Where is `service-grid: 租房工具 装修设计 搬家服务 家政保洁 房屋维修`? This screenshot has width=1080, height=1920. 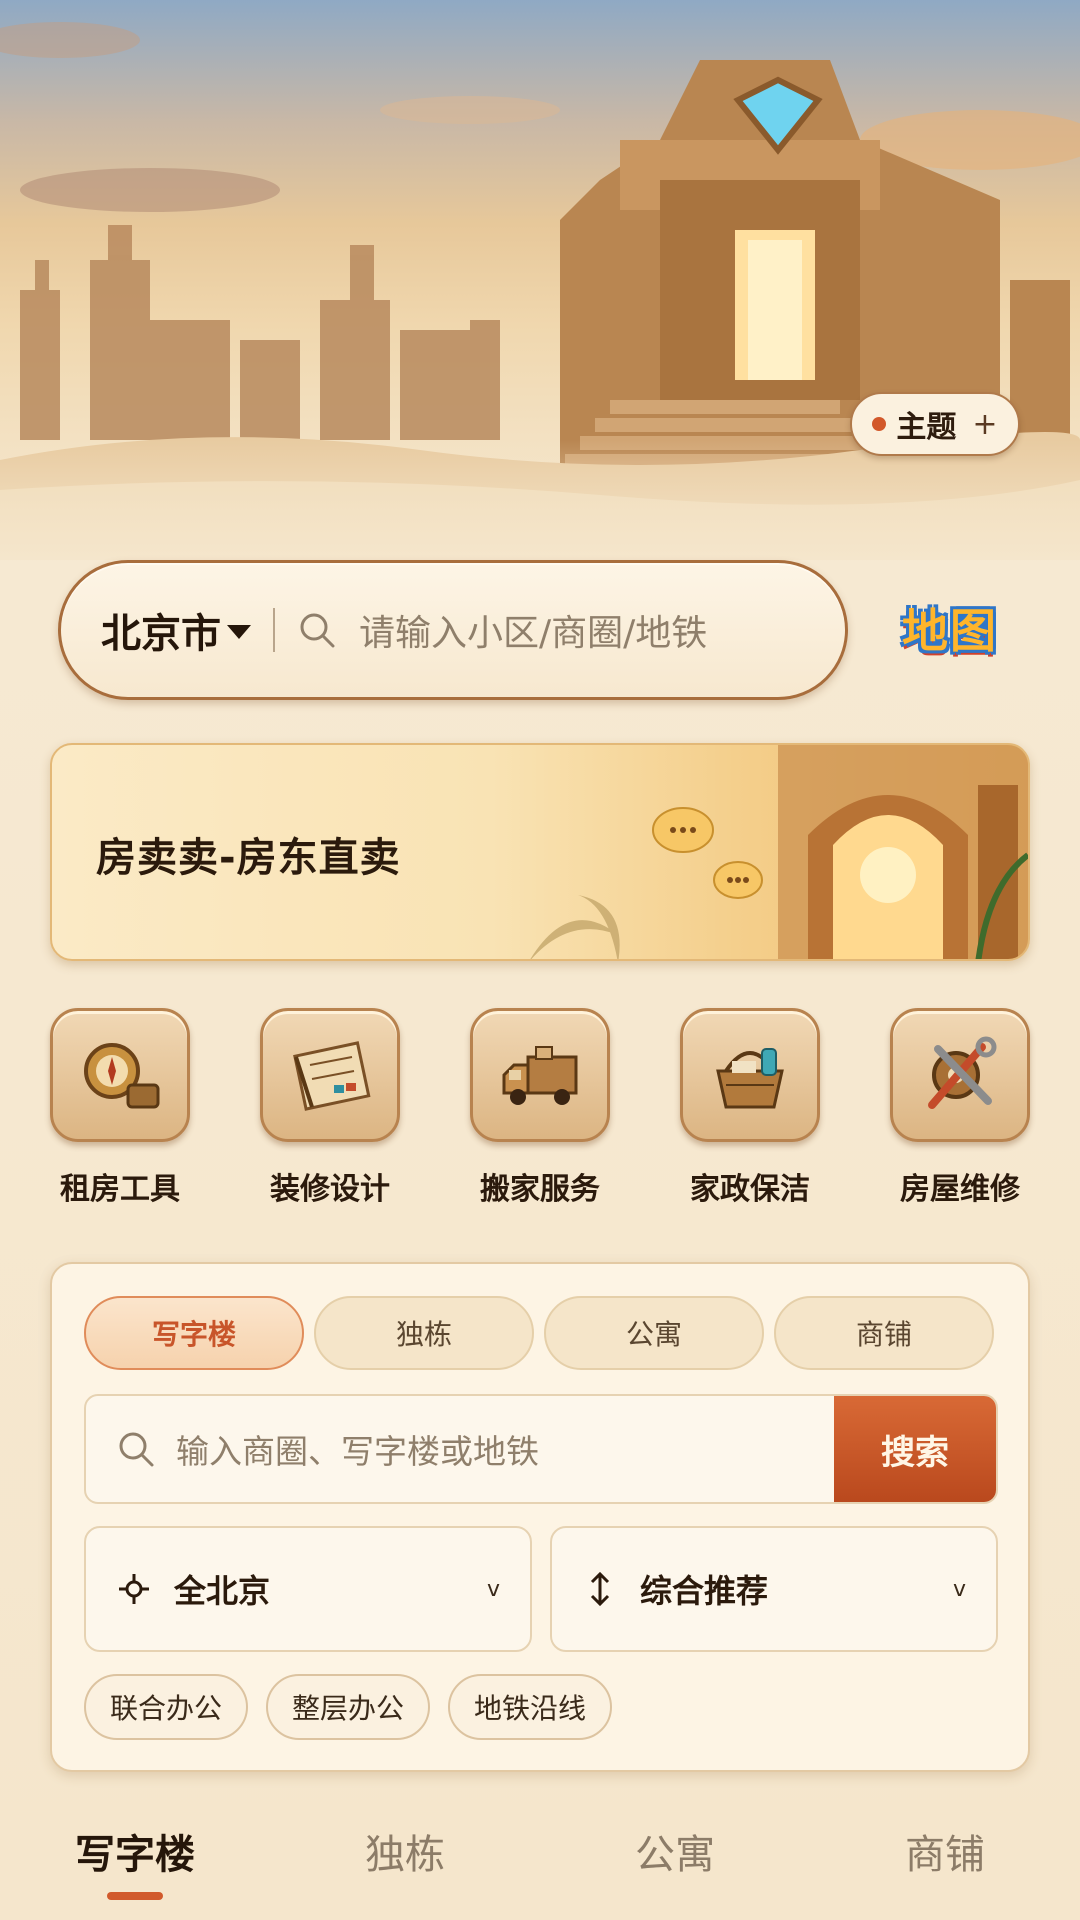
service-grid: 租房工具 装修设计 搬家服务 家政保洁 房屋维修 is located at coordinates (540, 1108).